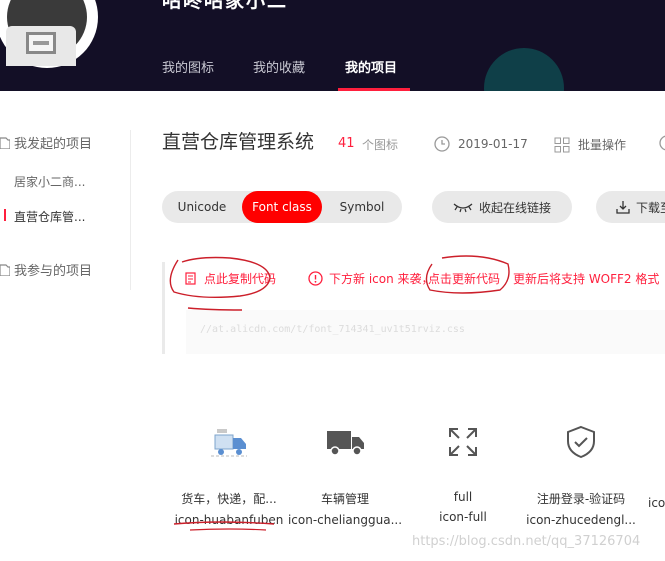 Image resolution: width=665 pixels, height=561 pixels. I want to click on active-tab-indicator, so click(374, 89).